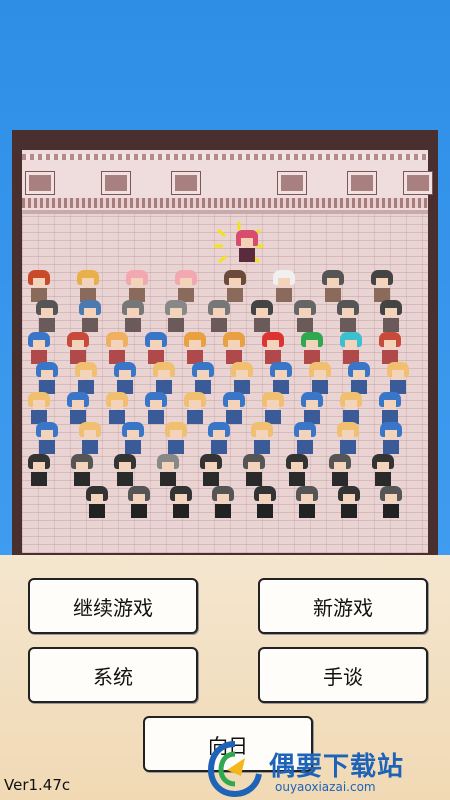 The image size is (450, 800). Describe the element at coordinates (225, 203) in the screenshot. I see `wall-trim` at that location.